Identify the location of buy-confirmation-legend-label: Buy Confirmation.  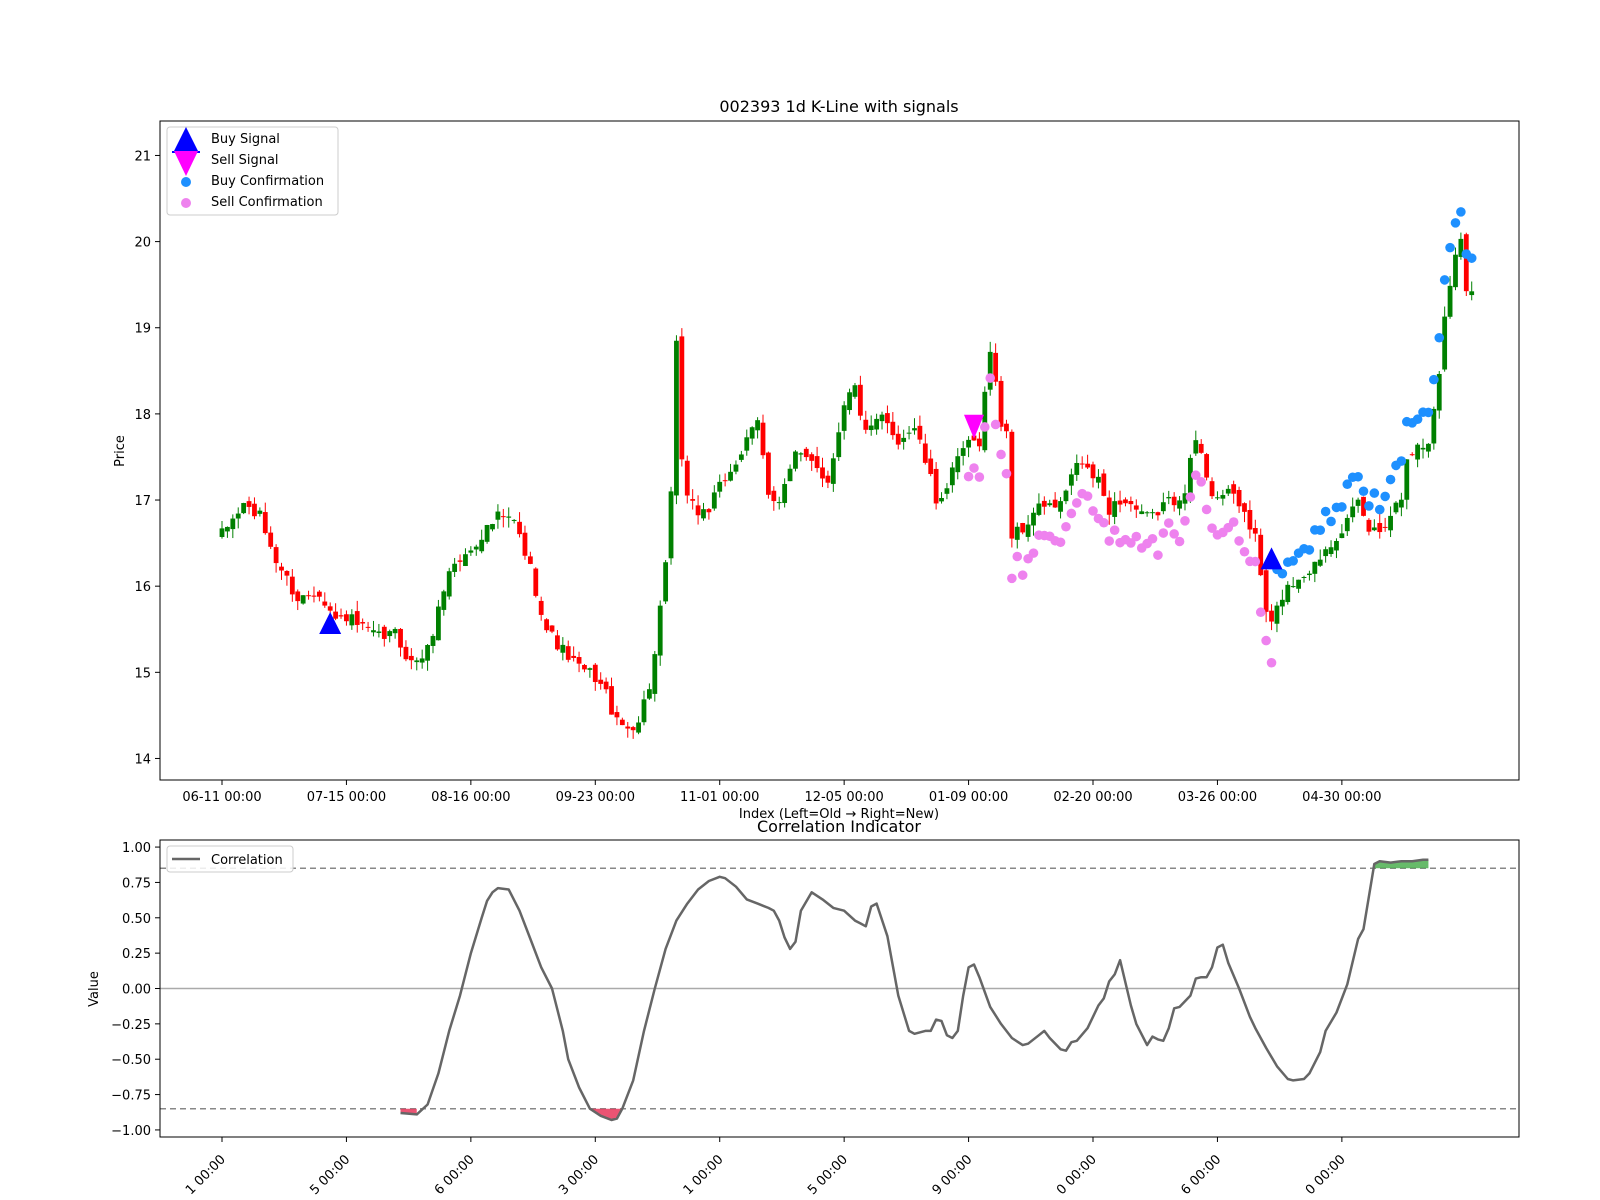
(267, 181).